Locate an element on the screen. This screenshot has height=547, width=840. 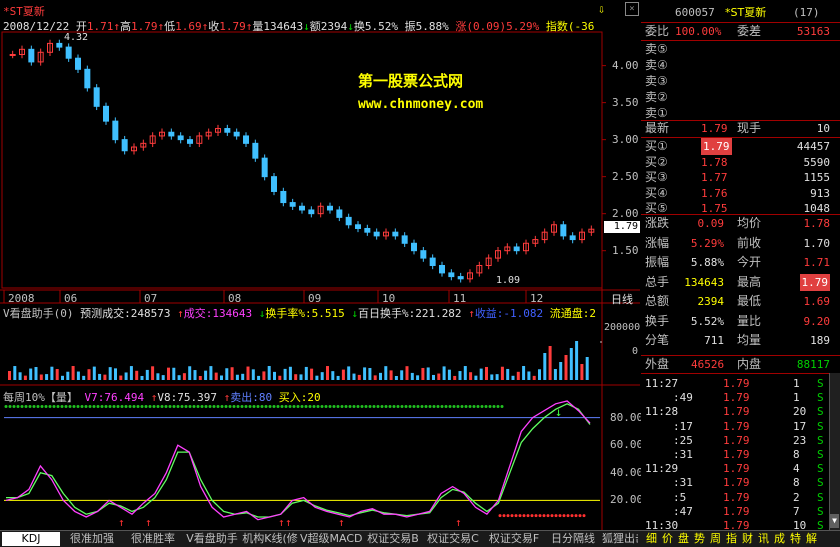
right-tab: 价 is located at coordinates (669, 539).